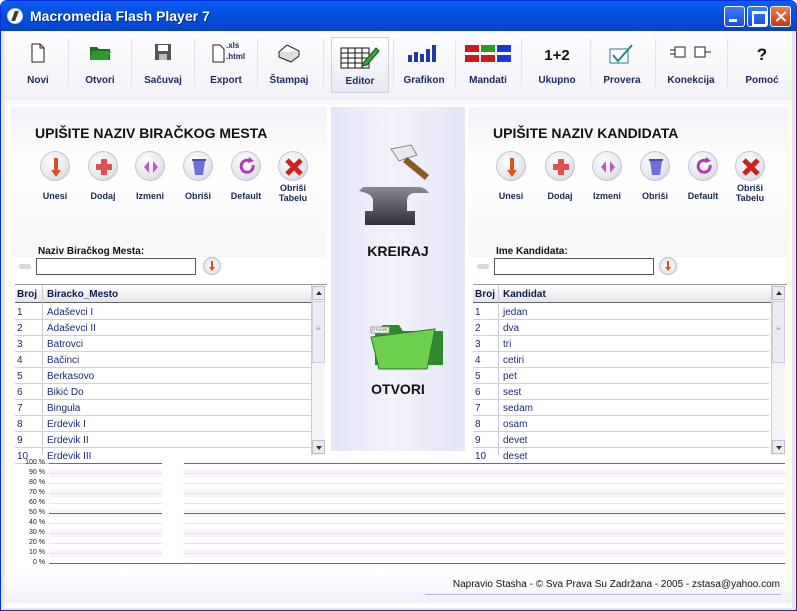 This screenshot has height=611, width=797. What do you see at coordinates (488, 65) in the screenshot?
I see `toolbar-mandates-button: Mandati` at bounding box center [488, 65].